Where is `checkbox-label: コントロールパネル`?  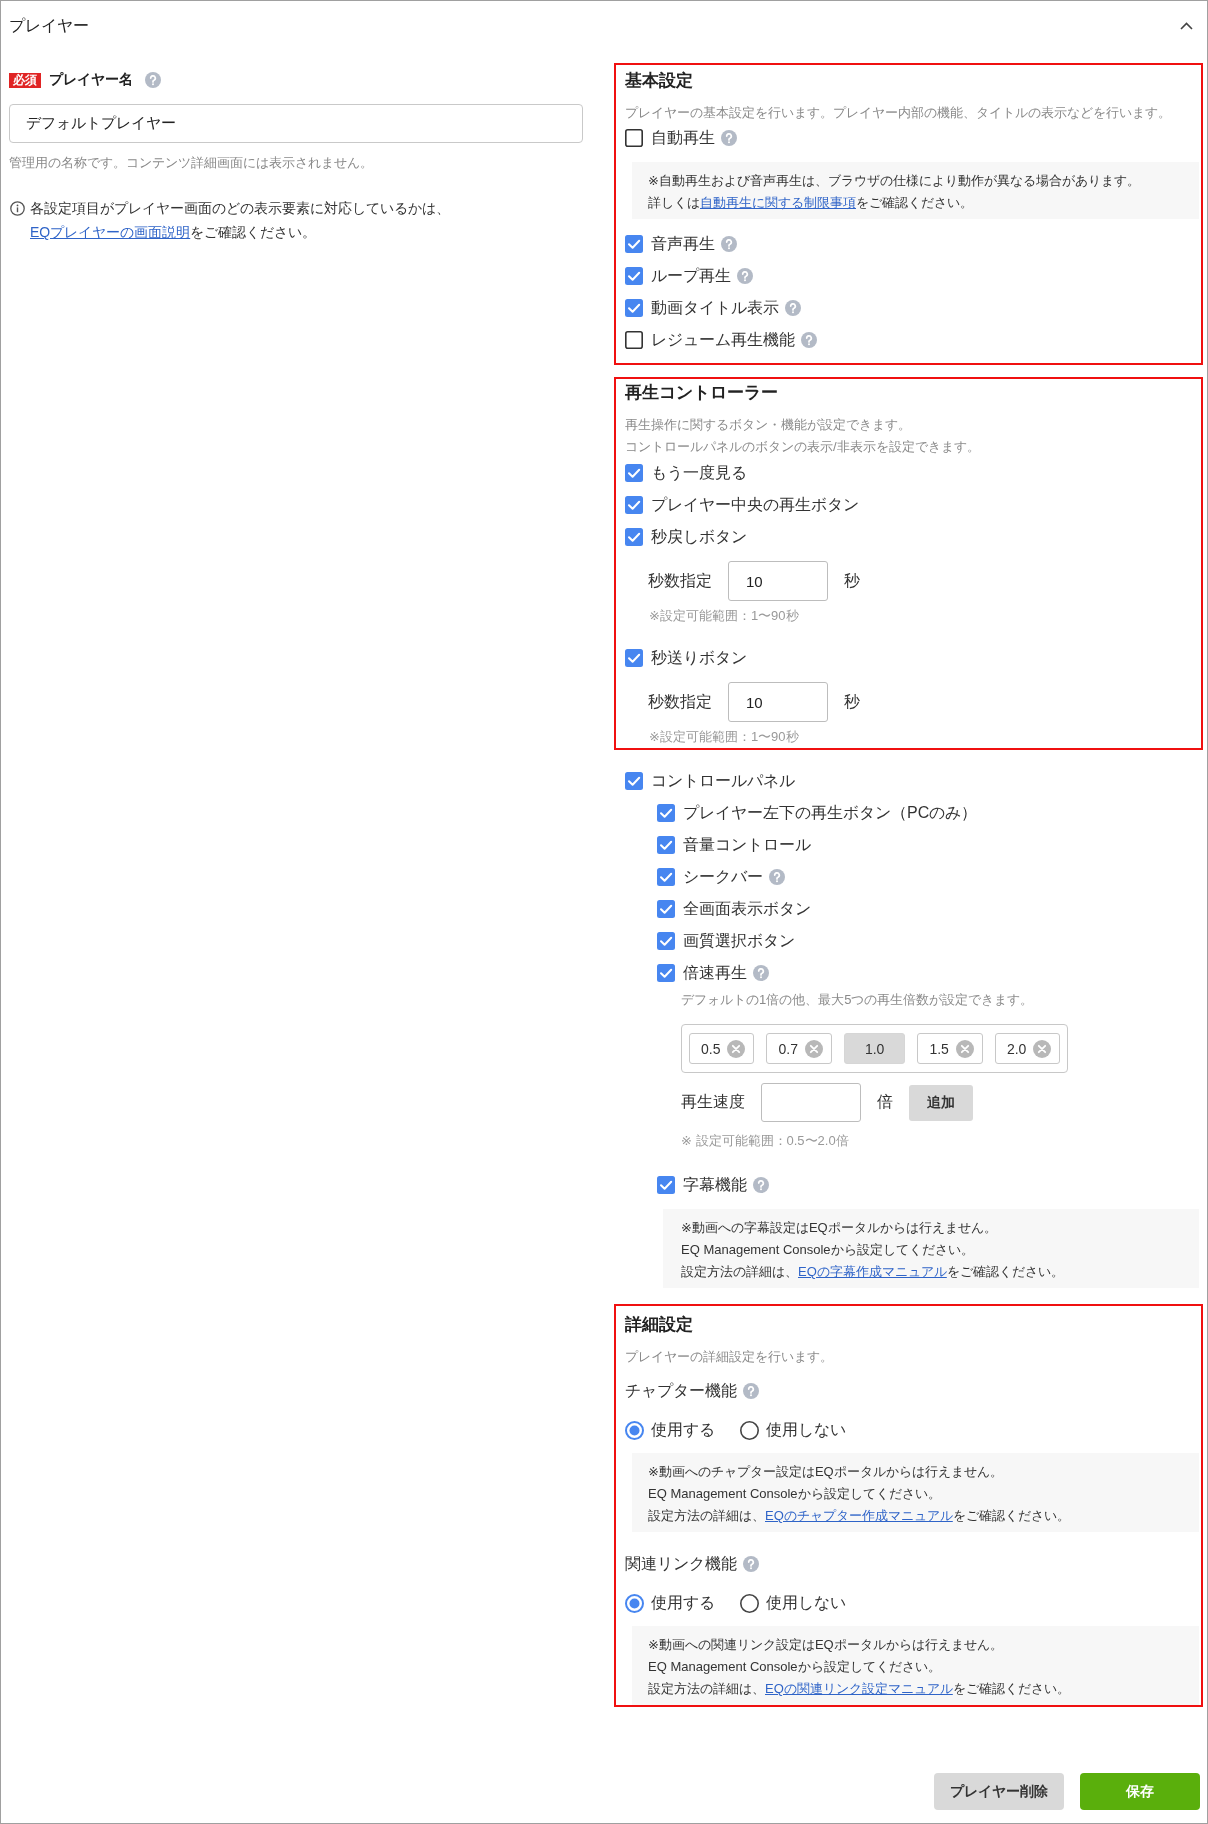
checkbox-label: コントロールパネル is located at coordinates (723, 781).